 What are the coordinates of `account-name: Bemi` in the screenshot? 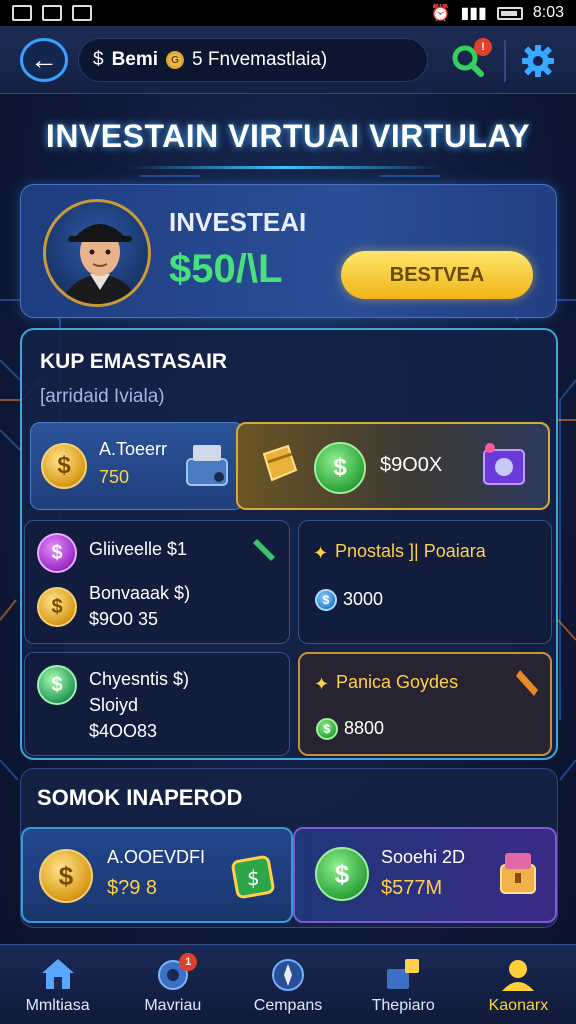 It's located at (135, 59).